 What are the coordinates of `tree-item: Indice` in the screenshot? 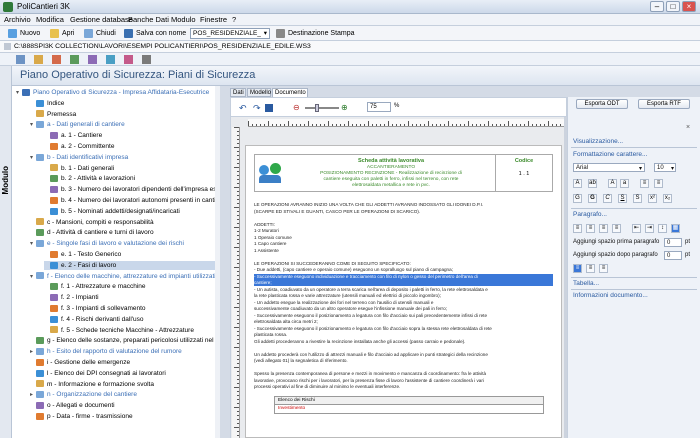 It's located at (122, 103).